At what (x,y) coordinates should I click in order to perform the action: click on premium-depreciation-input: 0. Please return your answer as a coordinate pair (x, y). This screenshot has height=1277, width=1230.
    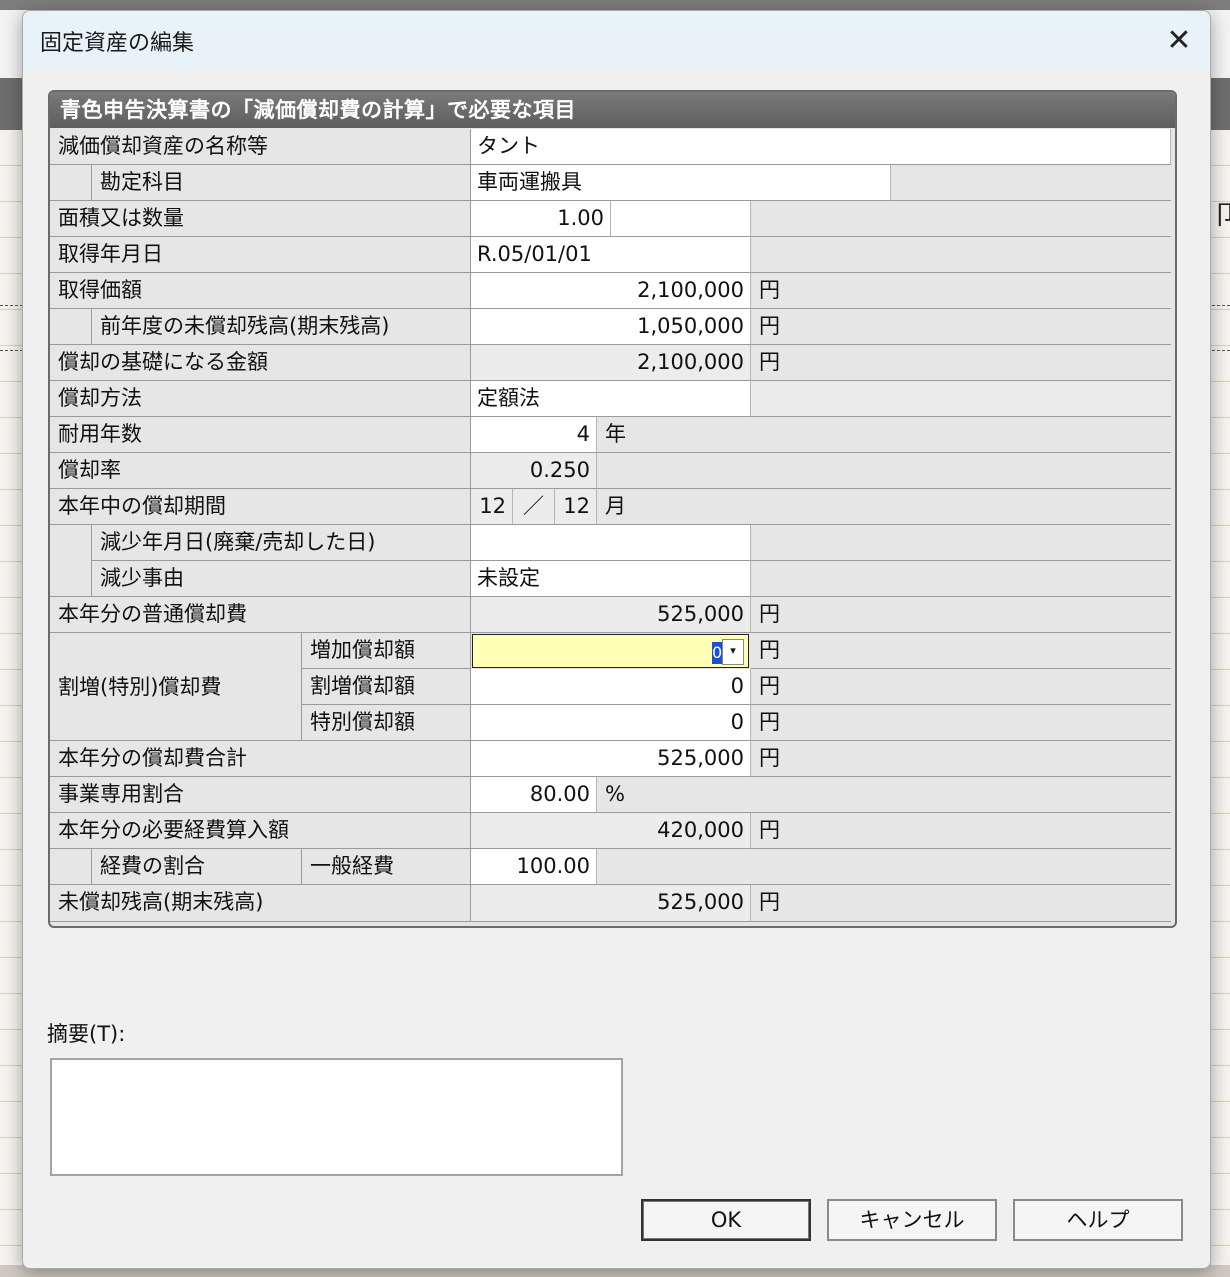
    Looking at the image, I should click on (611, 687).